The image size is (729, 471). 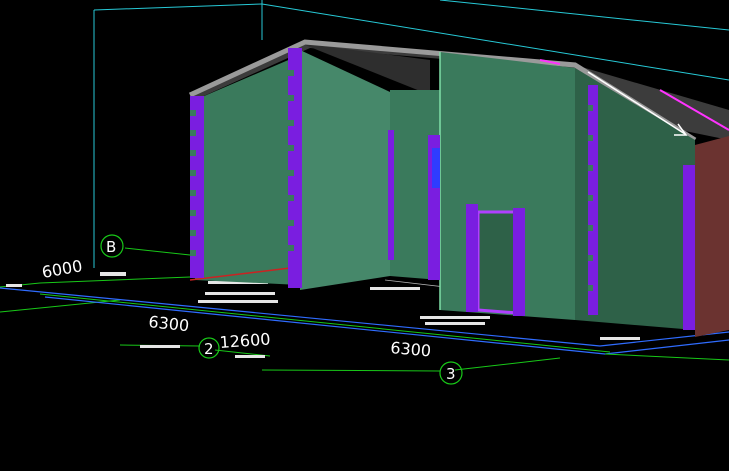 I want to click on axis-bubble-3: 3, so click(x=451, y=373).